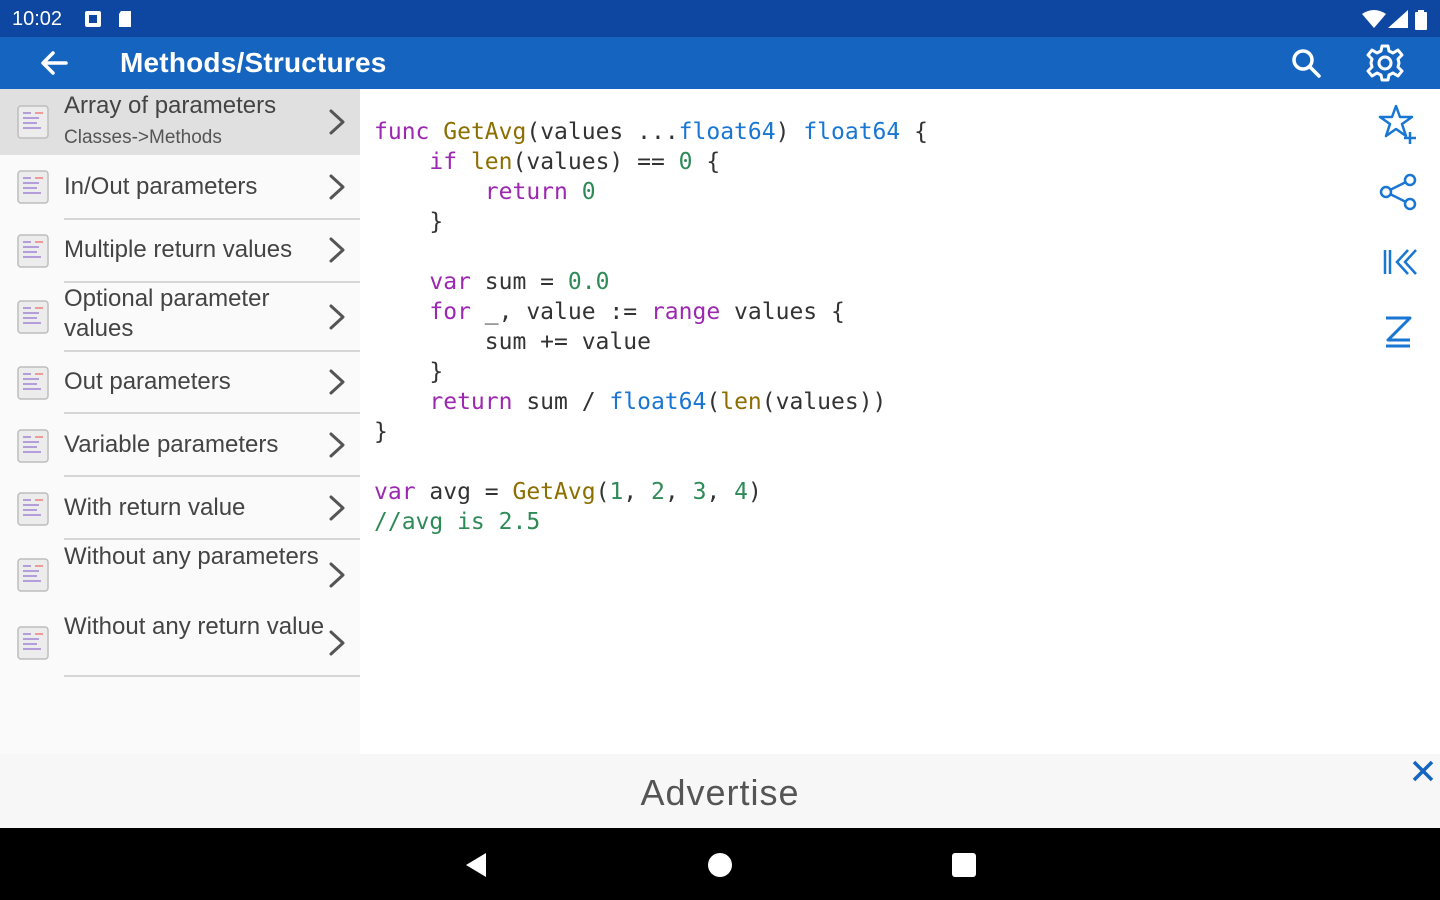  I want to click on battery-icon, so click(1421, 20).